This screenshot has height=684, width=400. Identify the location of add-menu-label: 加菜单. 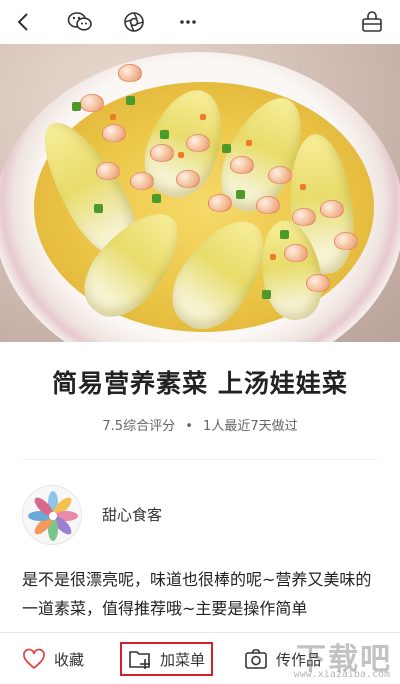
(183, 659).